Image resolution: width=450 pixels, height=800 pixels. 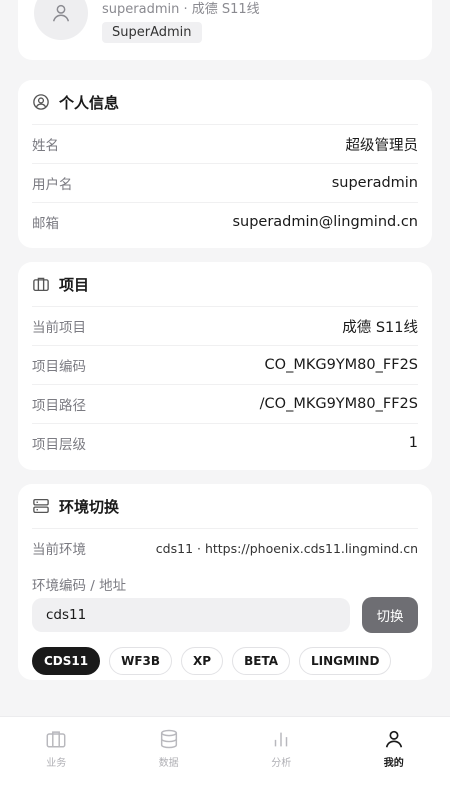 What do you see at coordinates (393, 763) in the screenshot?
I see `nav-label: 我的` at bounding box center [393, 763].